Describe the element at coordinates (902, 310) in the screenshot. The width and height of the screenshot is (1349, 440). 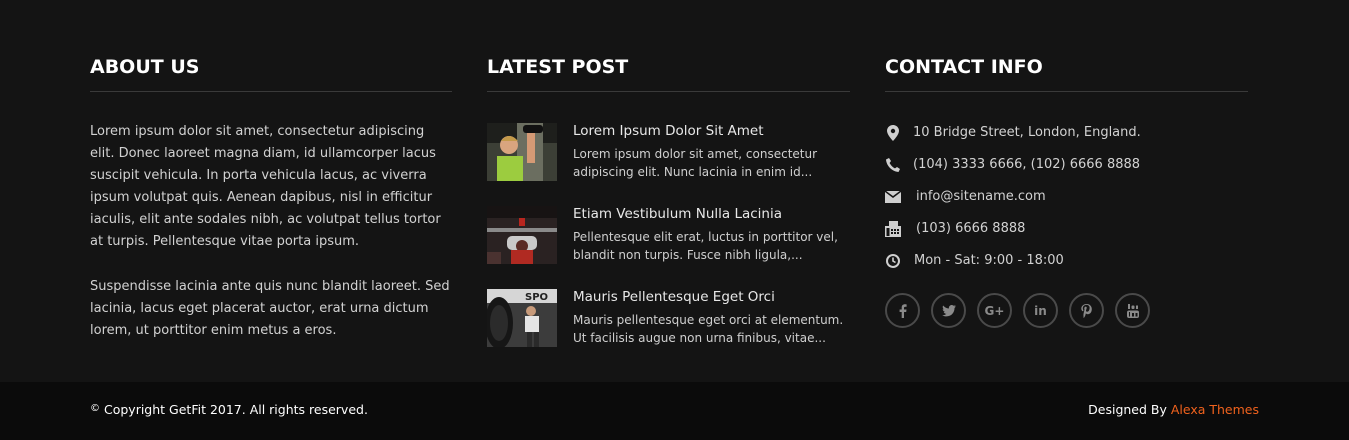
I see `facebook-icon` at that location.